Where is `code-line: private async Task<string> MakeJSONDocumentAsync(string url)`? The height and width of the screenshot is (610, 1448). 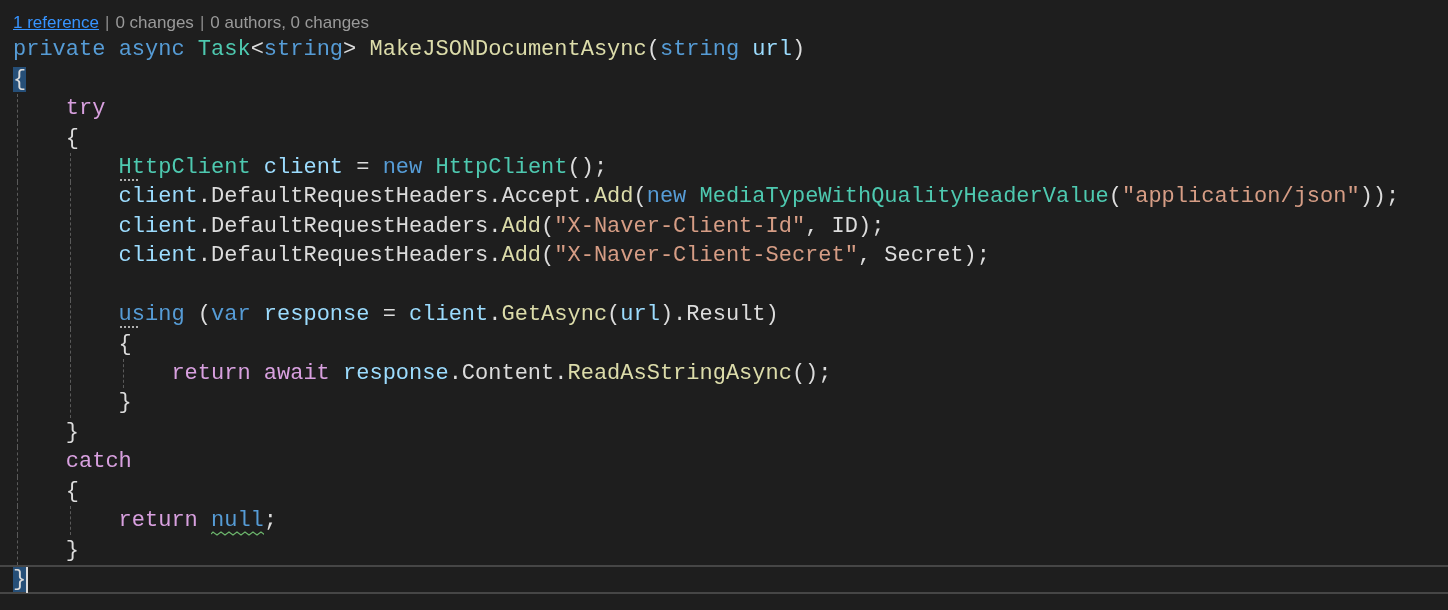 code-line: private async Task<string> MakeJSONDocumentAsync(string url) is located at coordinates (409, 50).